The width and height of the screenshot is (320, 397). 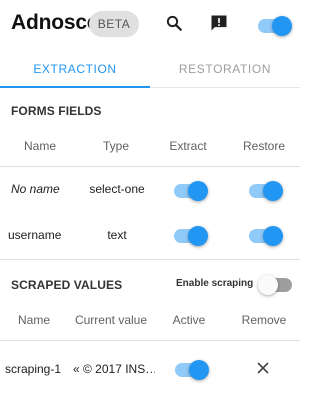 I want to click on column-header-type: Type, so click(x=115, y=146).